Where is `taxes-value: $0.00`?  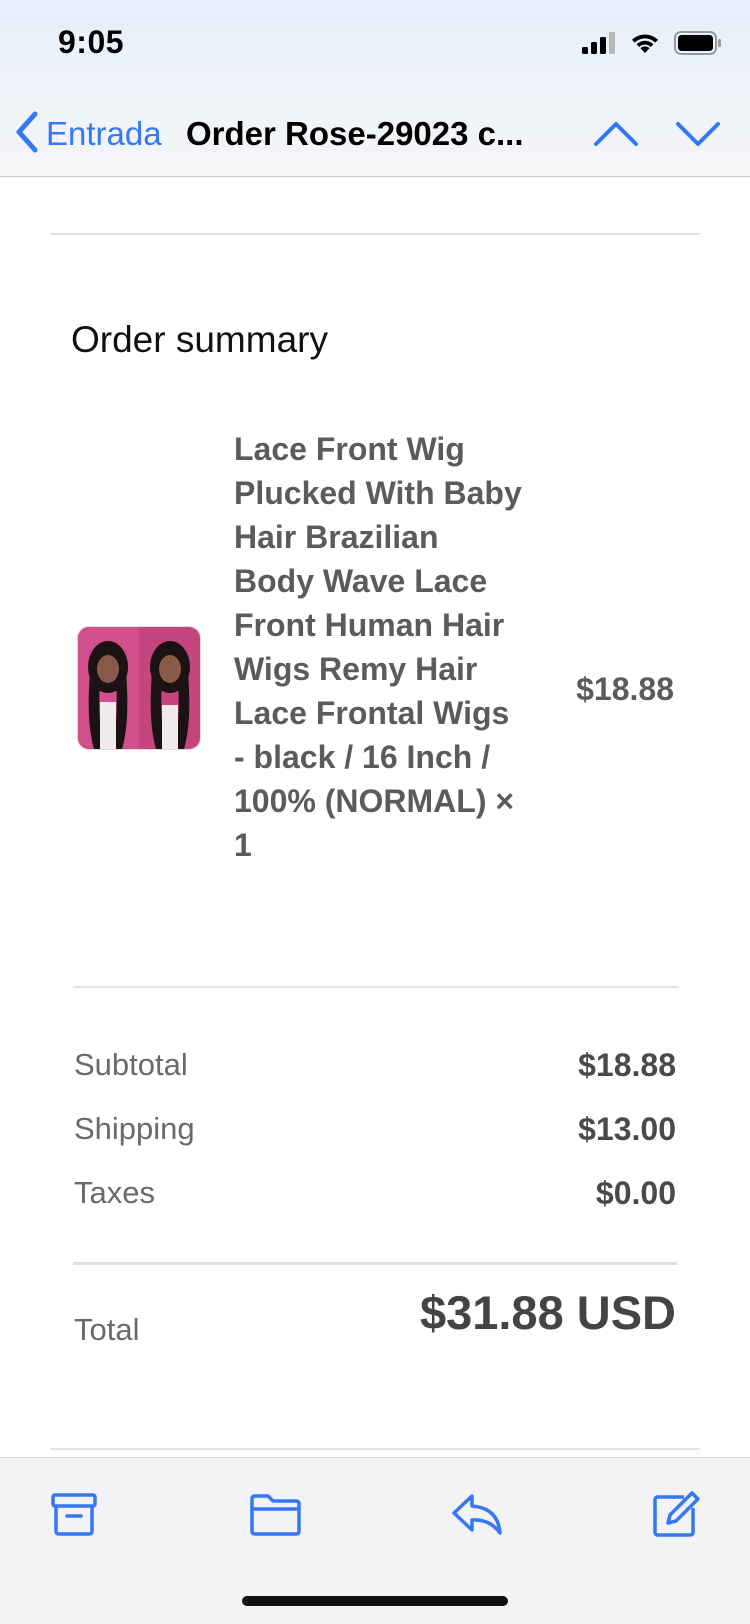 taxes-value: $0.00 is located at coordinates (635, 1193).